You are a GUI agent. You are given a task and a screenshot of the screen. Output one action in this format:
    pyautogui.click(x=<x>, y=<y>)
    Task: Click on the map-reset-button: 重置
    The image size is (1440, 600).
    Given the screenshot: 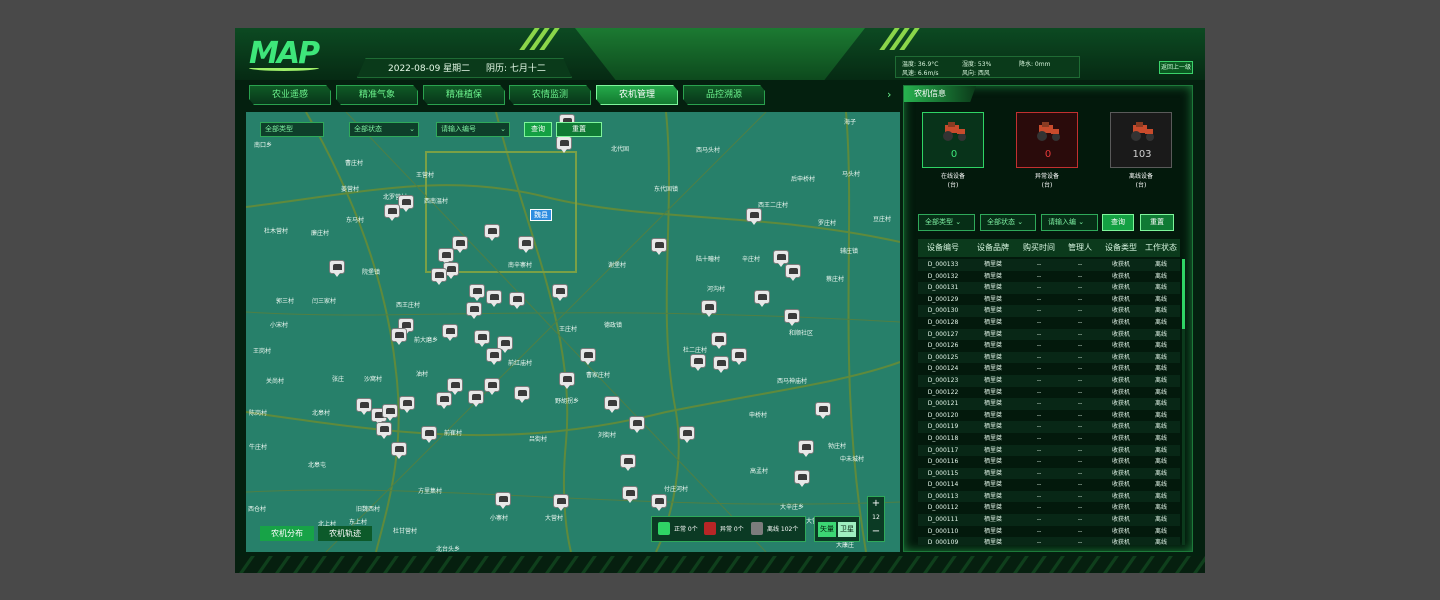 What is the action you would take?
    pyautogui.click(x=579, y=129)
    